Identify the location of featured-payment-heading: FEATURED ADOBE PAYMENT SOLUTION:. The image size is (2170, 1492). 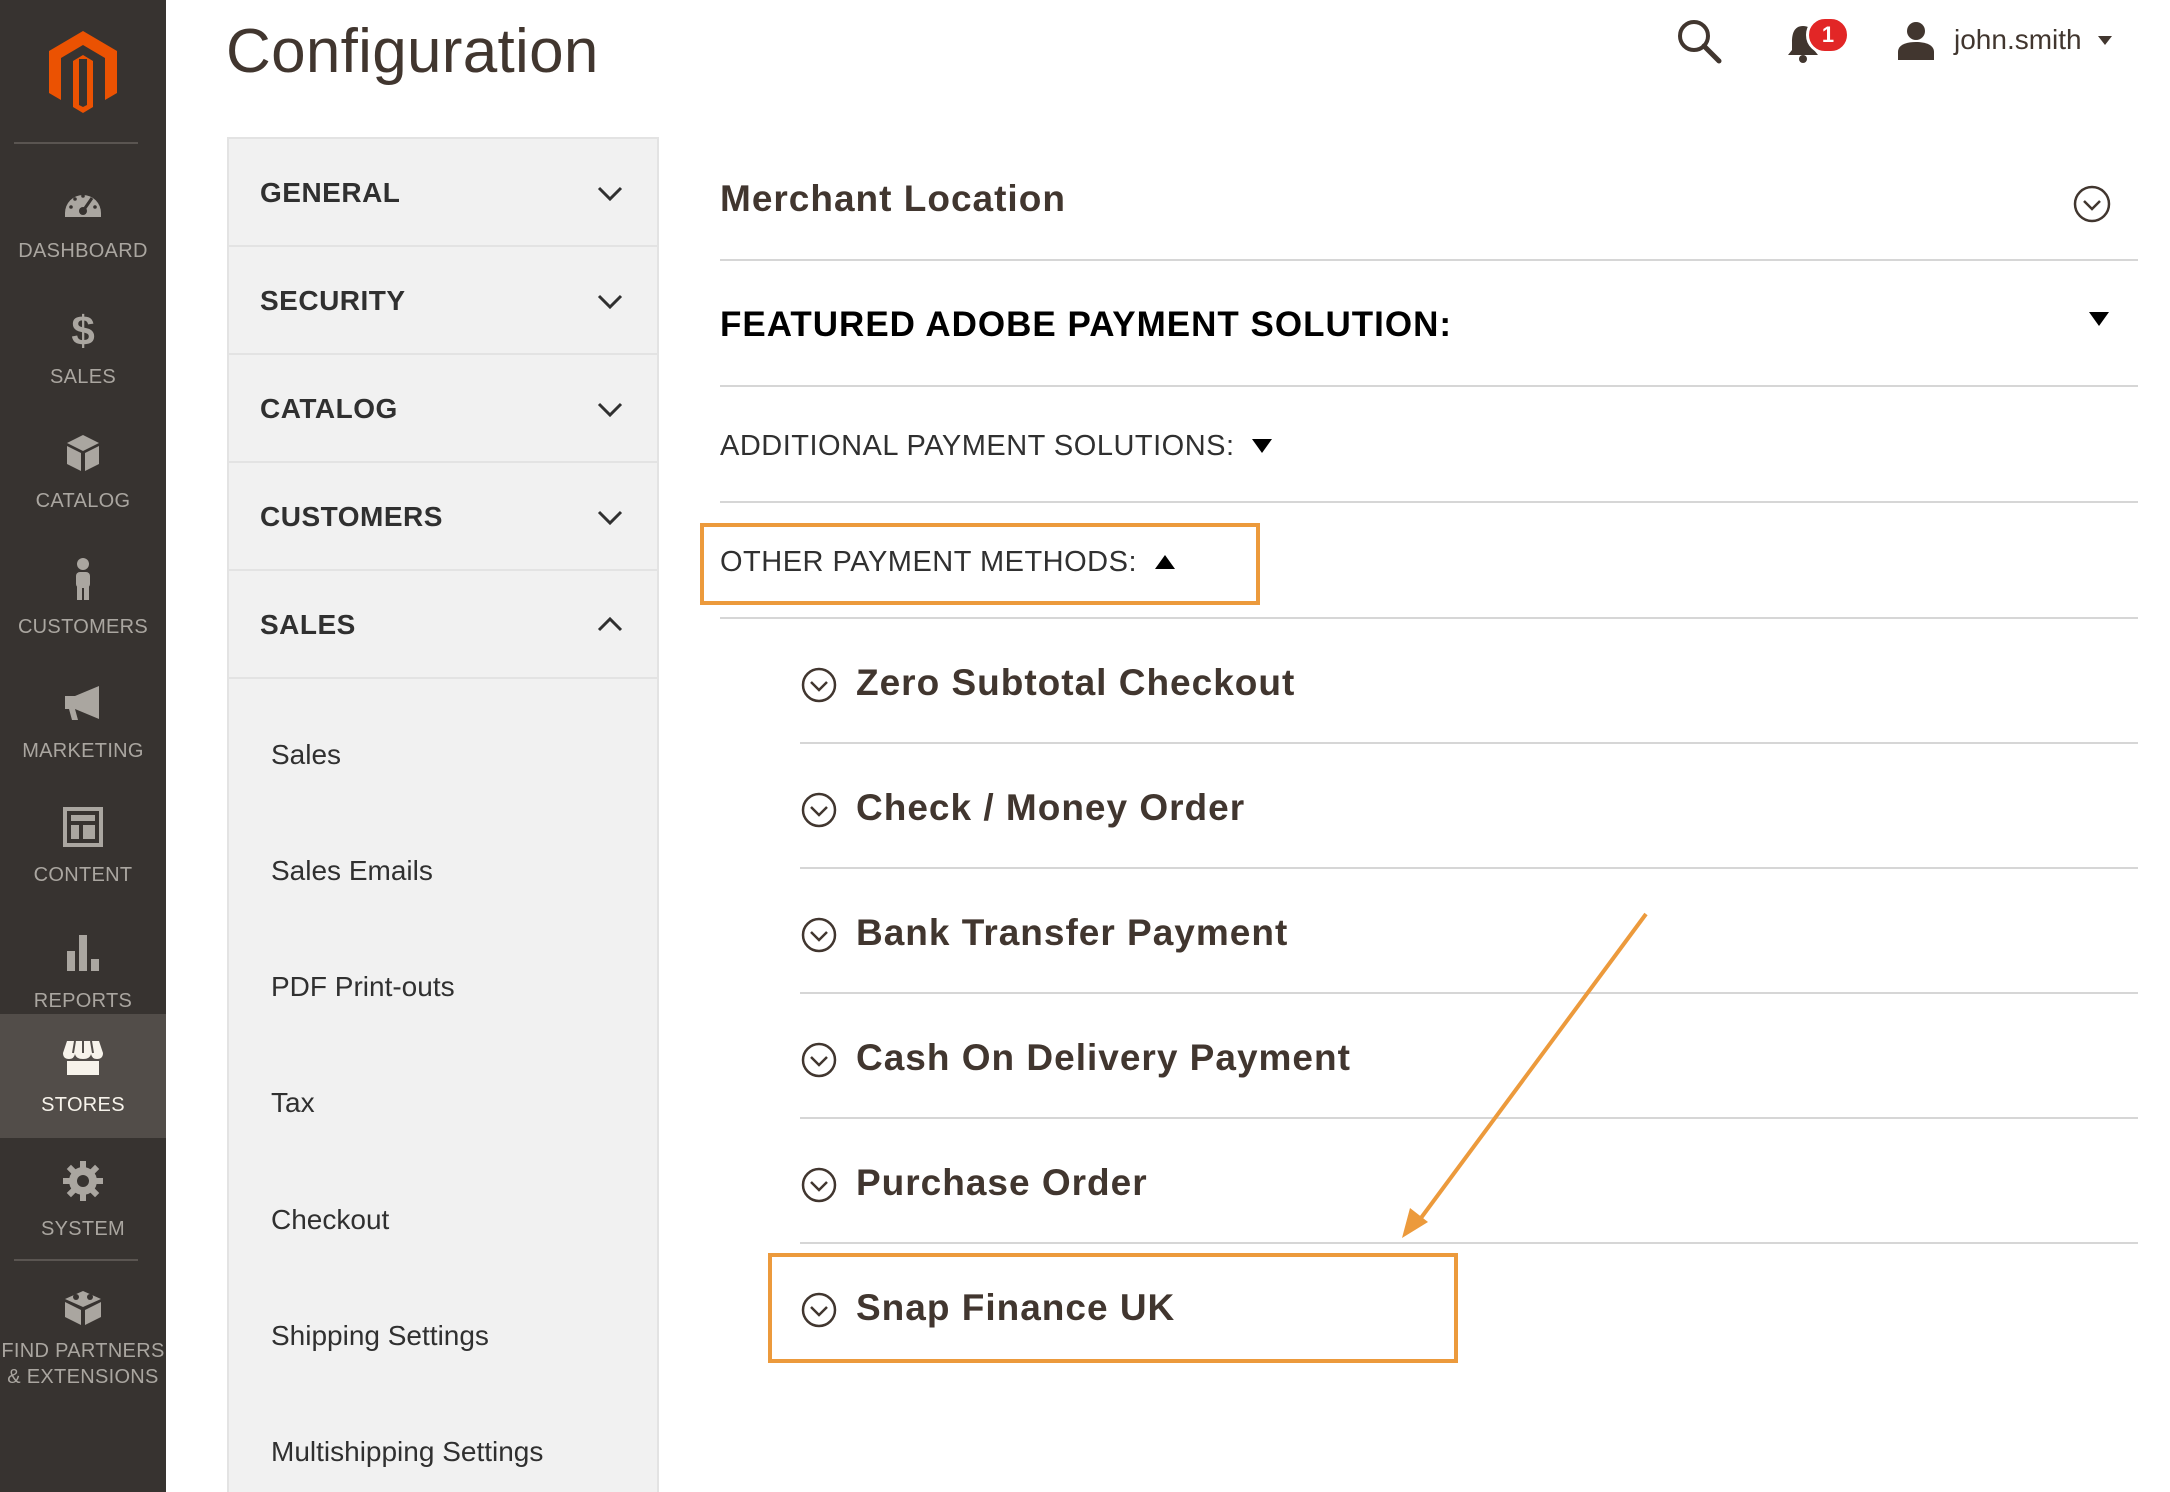
(1086, 325).